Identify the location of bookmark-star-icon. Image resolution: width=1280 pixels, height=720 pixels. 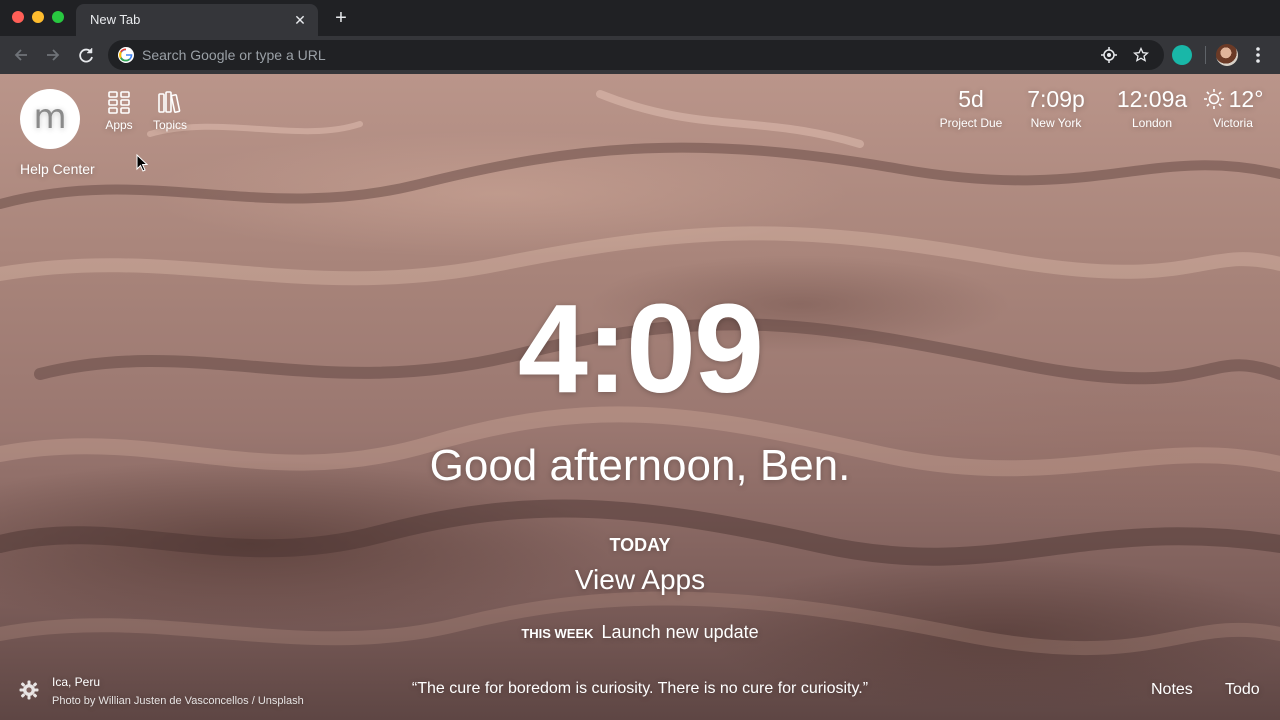
(1141, 55).